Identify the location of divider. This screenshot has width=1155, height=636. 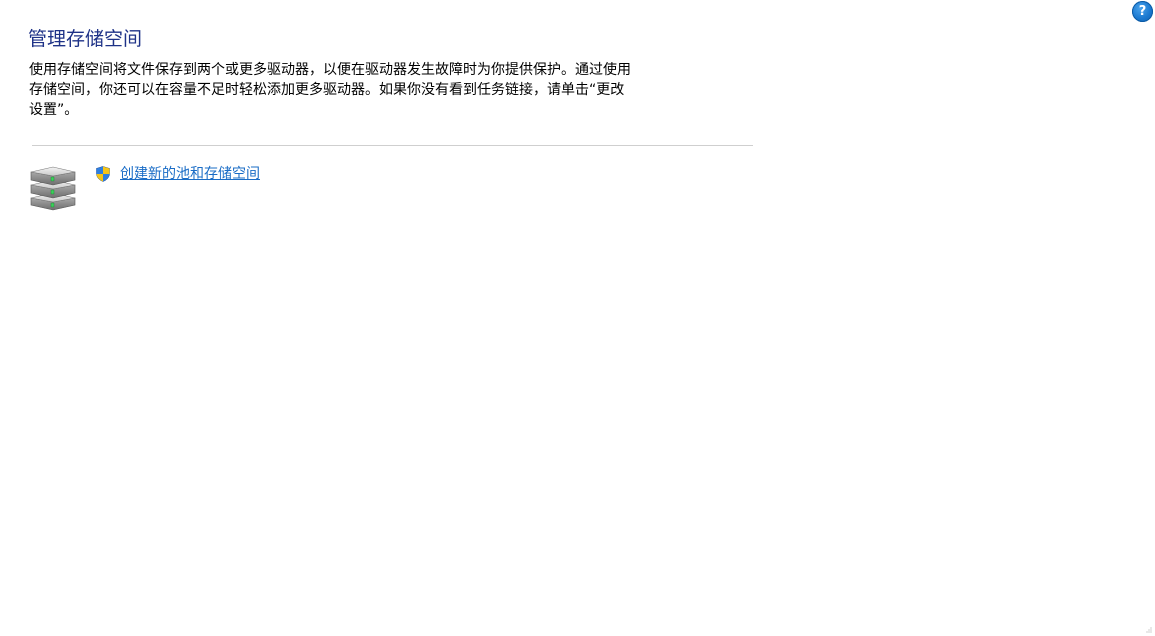
(392, 145).